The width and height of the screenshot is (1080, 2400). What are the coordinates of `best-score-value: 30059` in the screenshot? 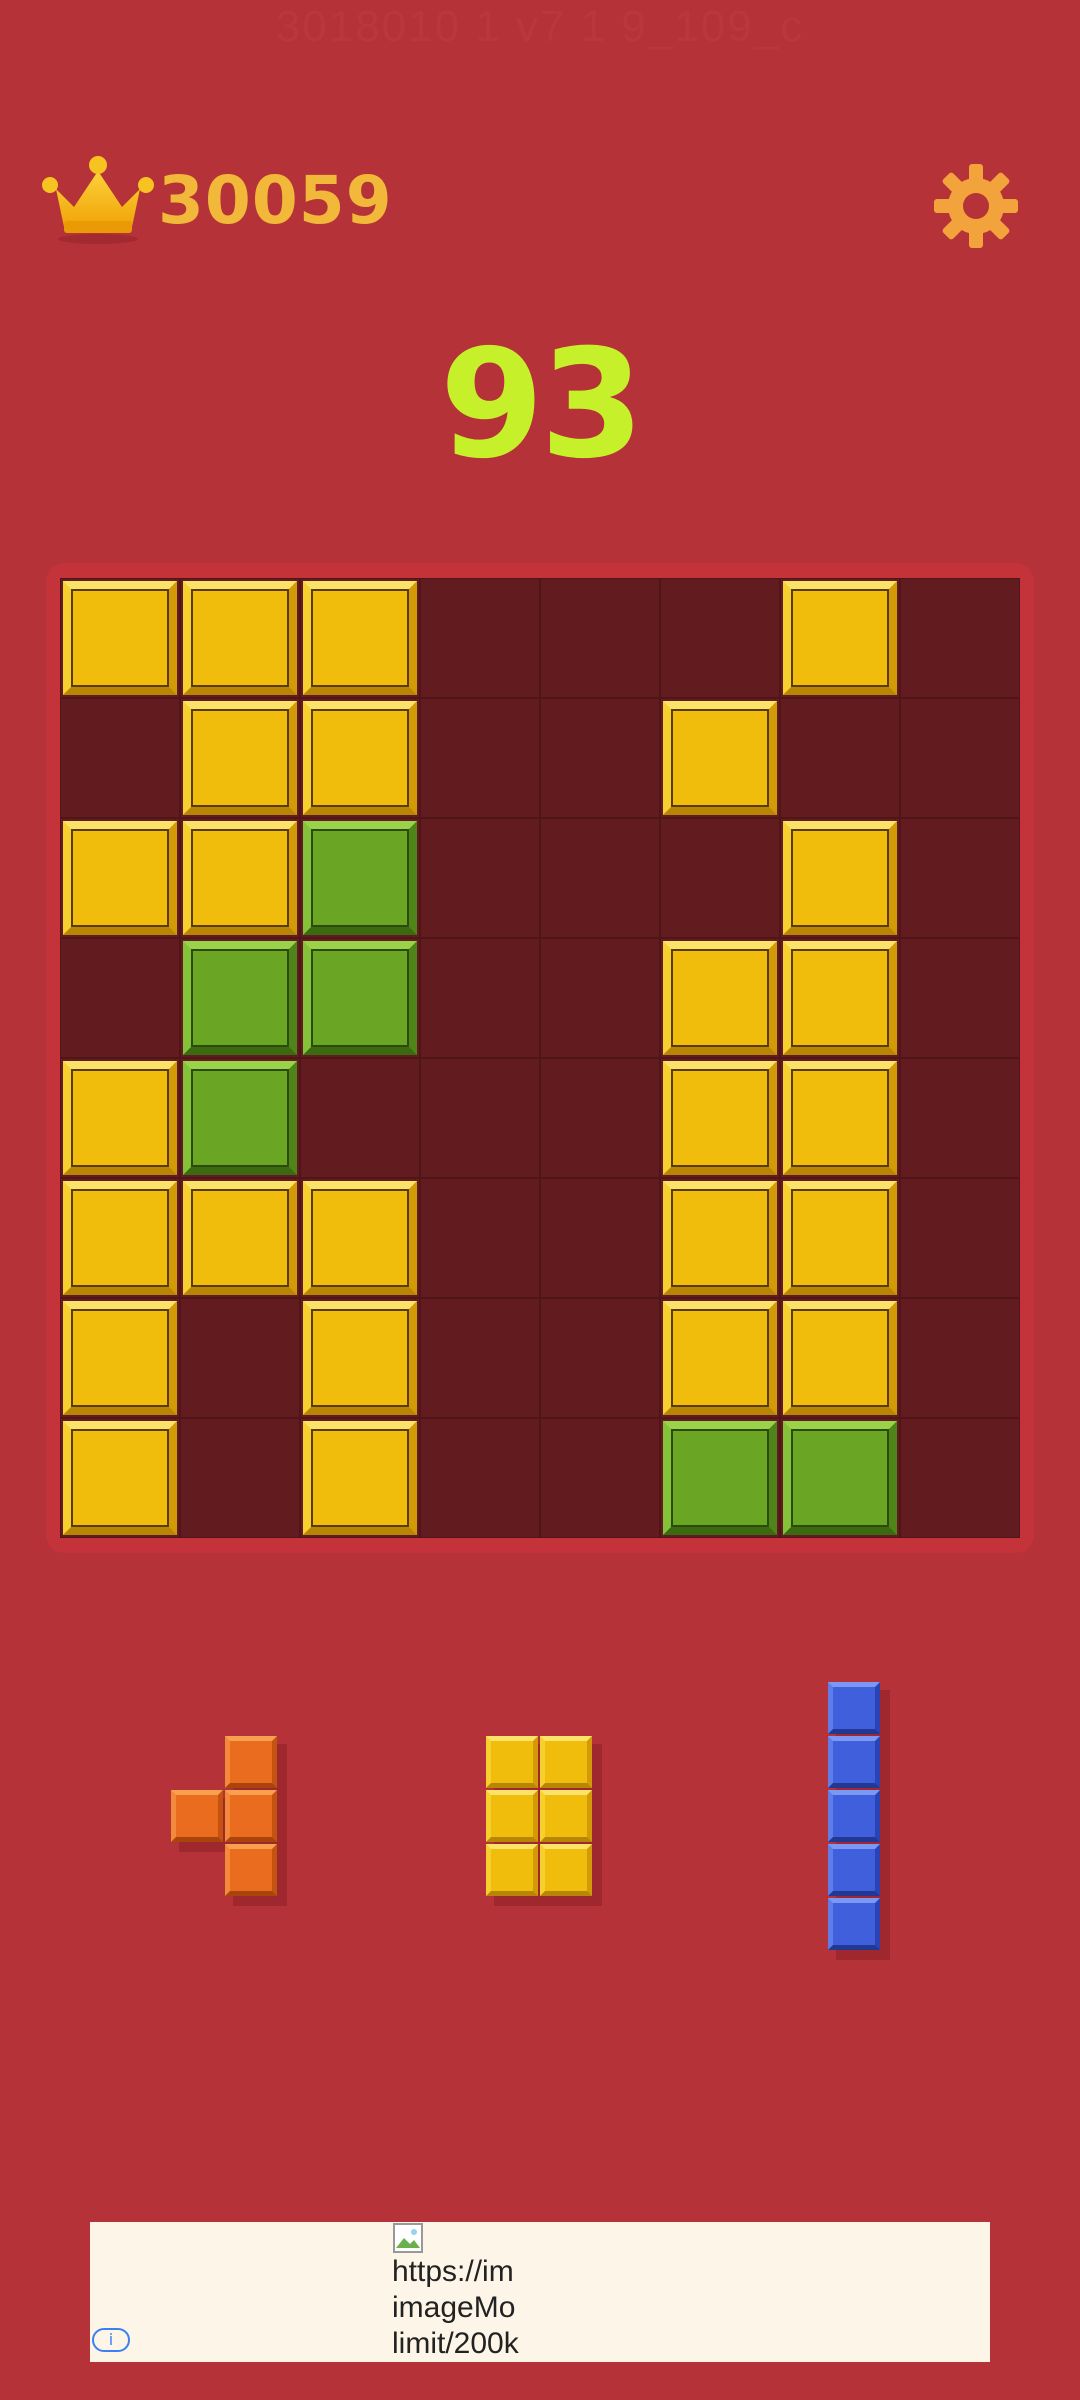 It's located at (275, 200).